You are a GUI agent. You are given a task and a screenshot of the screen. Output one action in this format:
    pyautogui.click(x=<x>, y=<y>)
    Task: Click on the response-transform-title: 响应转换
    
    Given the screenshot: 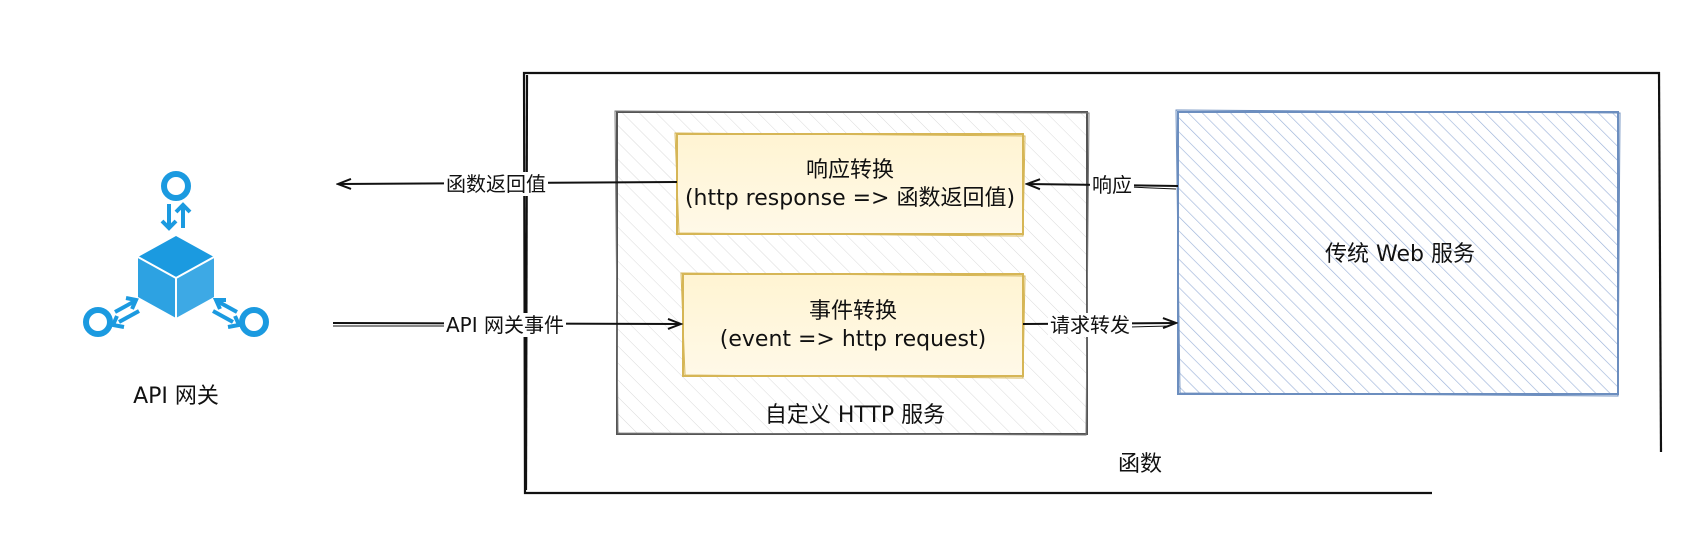 What is the action you would take?
    pyautogui.click(x=849, y=170)
    